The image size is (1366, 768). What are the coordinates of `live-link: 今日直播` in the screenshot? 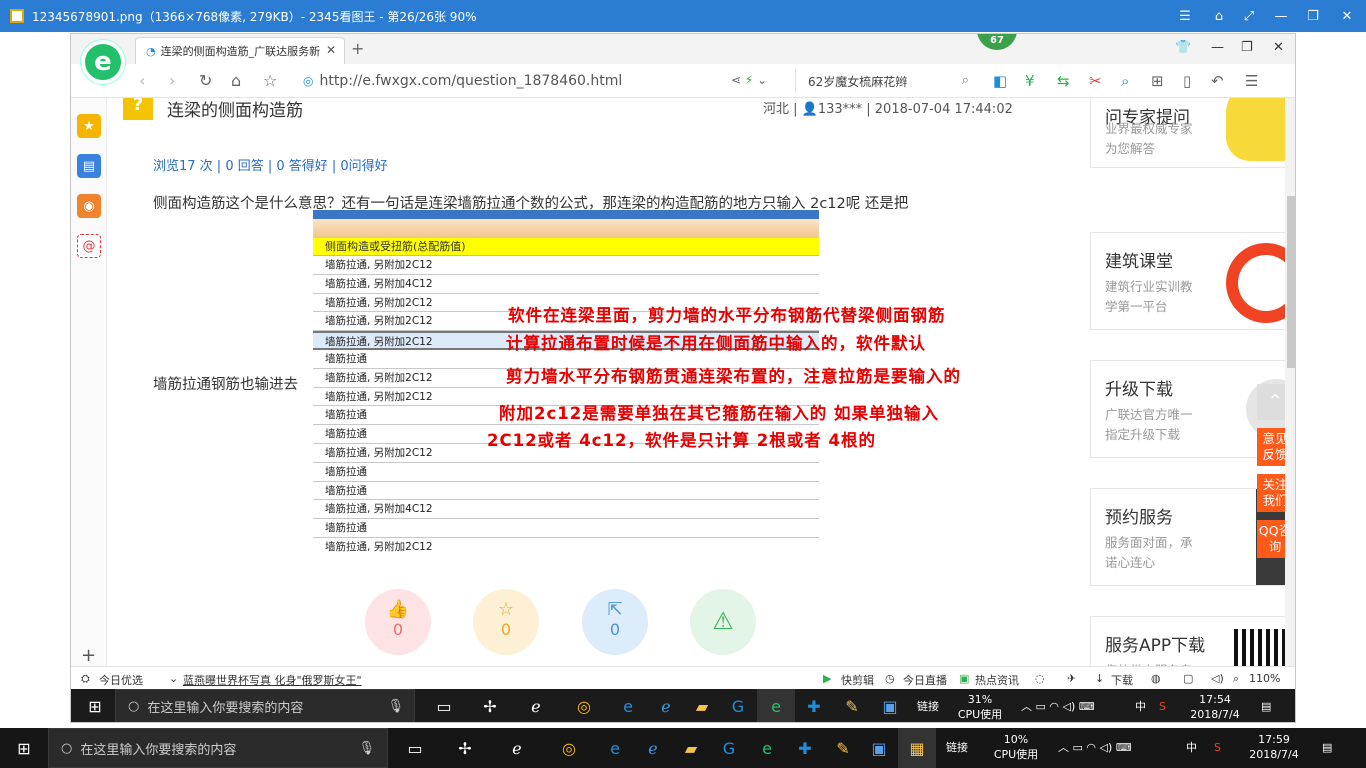 It's located at (925, 680).